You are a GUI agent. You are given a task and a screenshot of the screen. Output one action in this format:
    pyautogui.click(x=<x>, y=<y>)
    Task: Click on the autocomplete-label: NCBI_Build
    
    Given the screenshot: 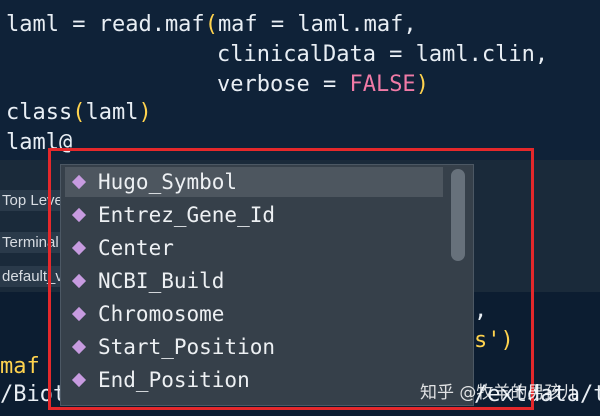 What is the action you would take?
    pyautogui.click(x=161, y=281)
    